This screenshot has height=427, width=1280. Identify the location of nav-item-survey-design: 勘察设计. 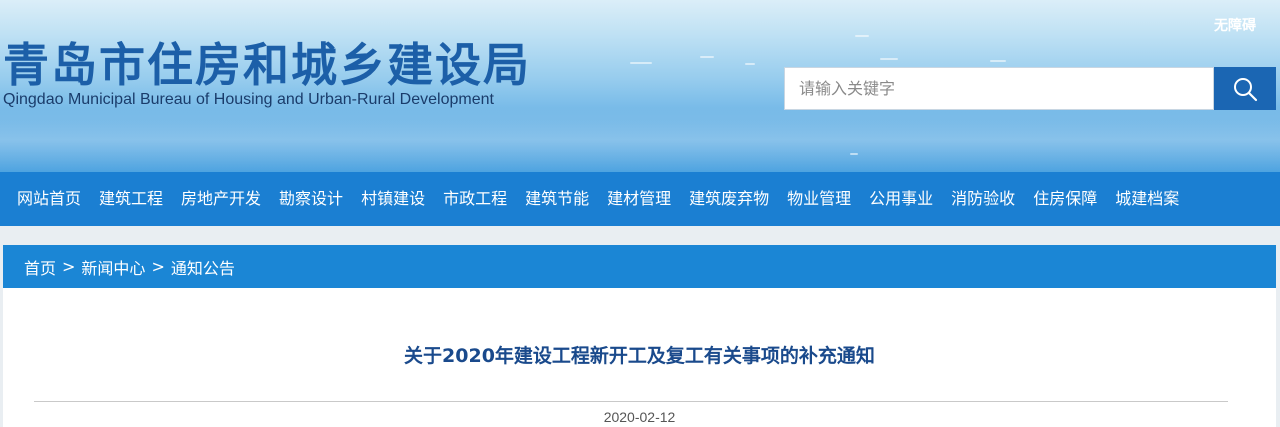
(311, 199).